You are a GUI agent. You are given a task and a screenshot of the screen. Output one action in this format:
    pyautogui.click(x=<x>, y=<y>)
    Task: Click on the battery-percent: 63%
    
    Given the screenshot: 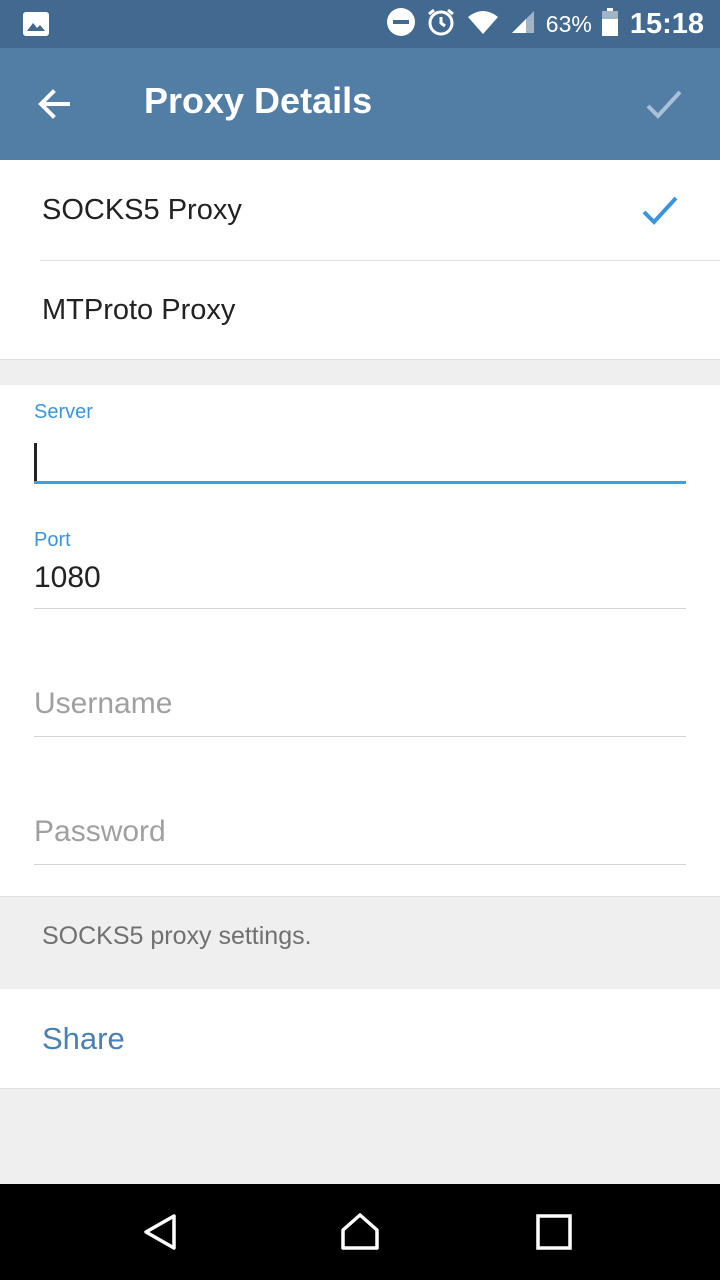 What is the action you would take?
    pyautogui.click(x=568, y=23)
    